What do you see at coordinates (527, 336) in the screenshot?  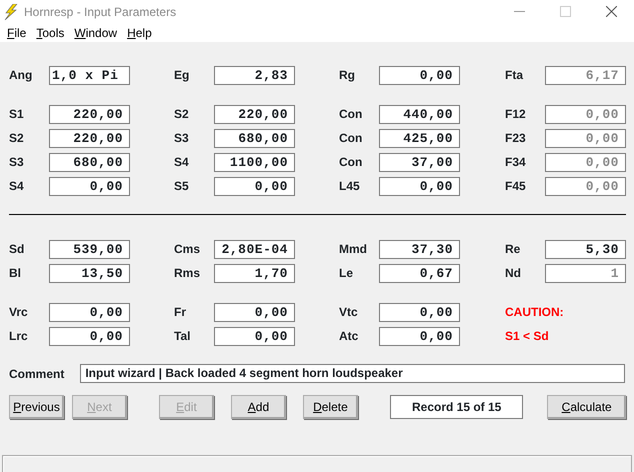 I see `caution-text: S1 < Sd` at bounding box center [527, 336].